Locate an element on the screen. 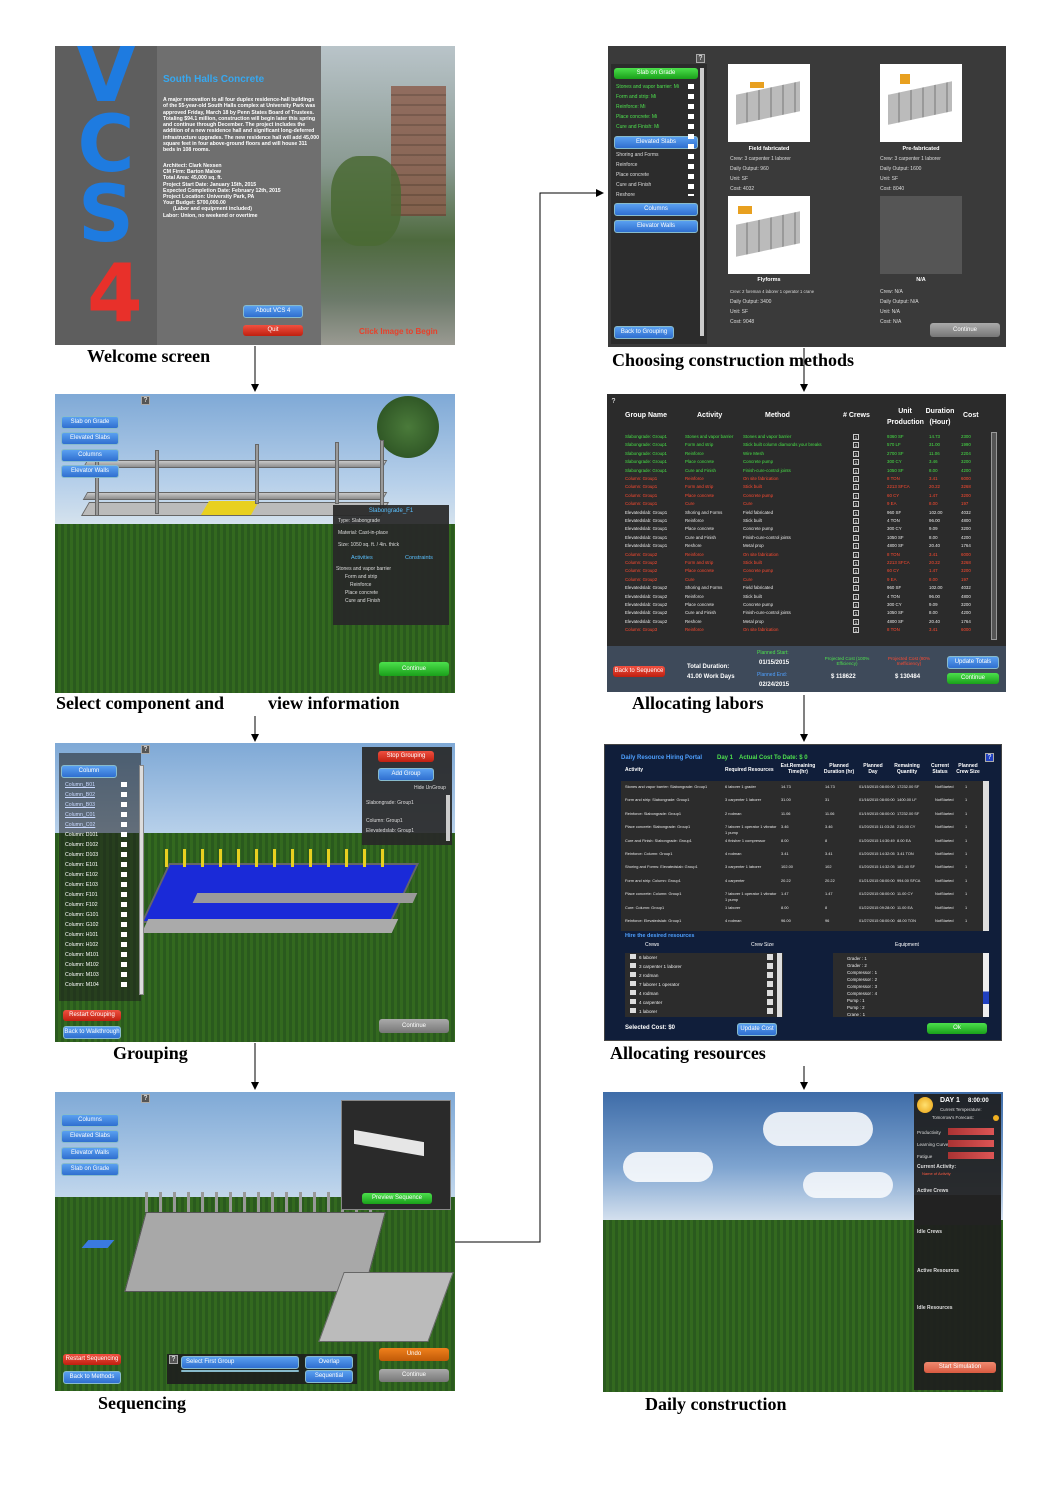 This screenshot has width=1050, height=1485. arrow-sequencing-methods is located at coordinates (529, 716).